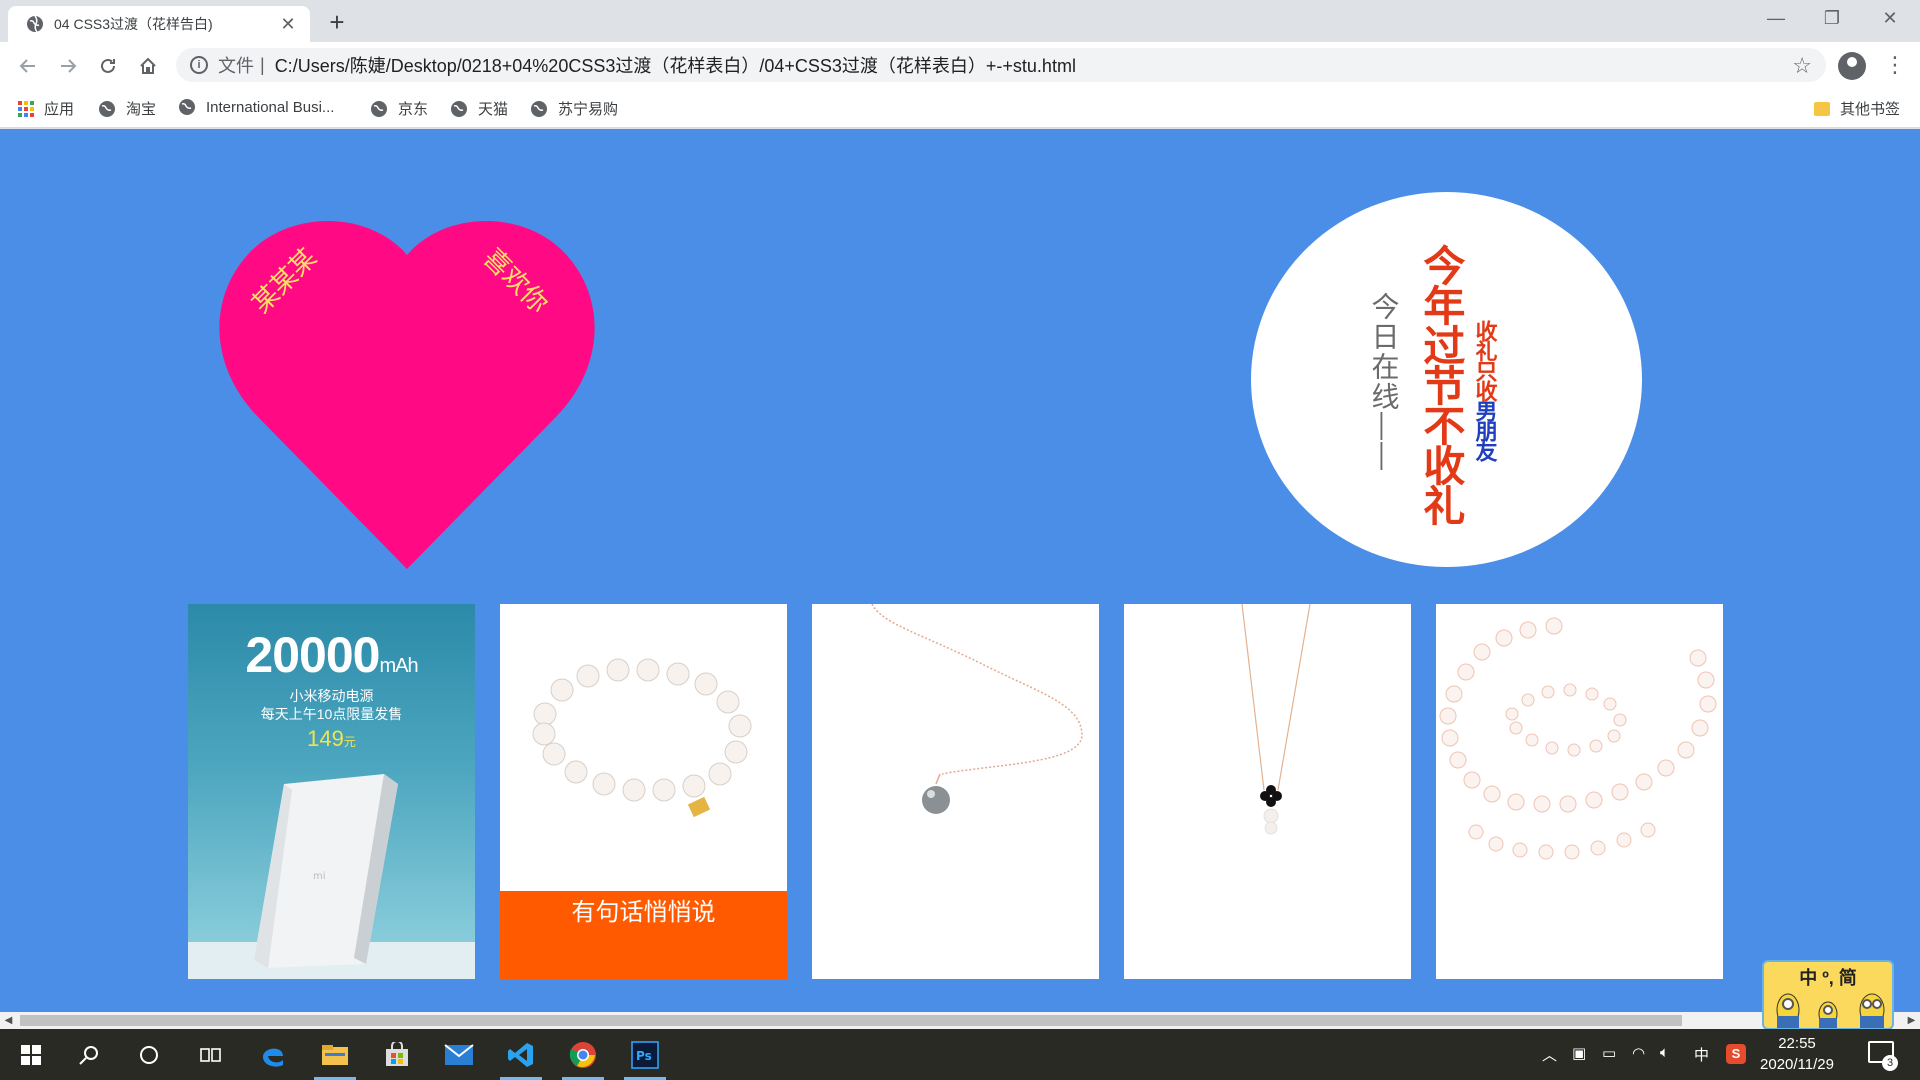  I want to click on taskbar-clock: 22:55 2020/11/29, so click(1797, 1054).